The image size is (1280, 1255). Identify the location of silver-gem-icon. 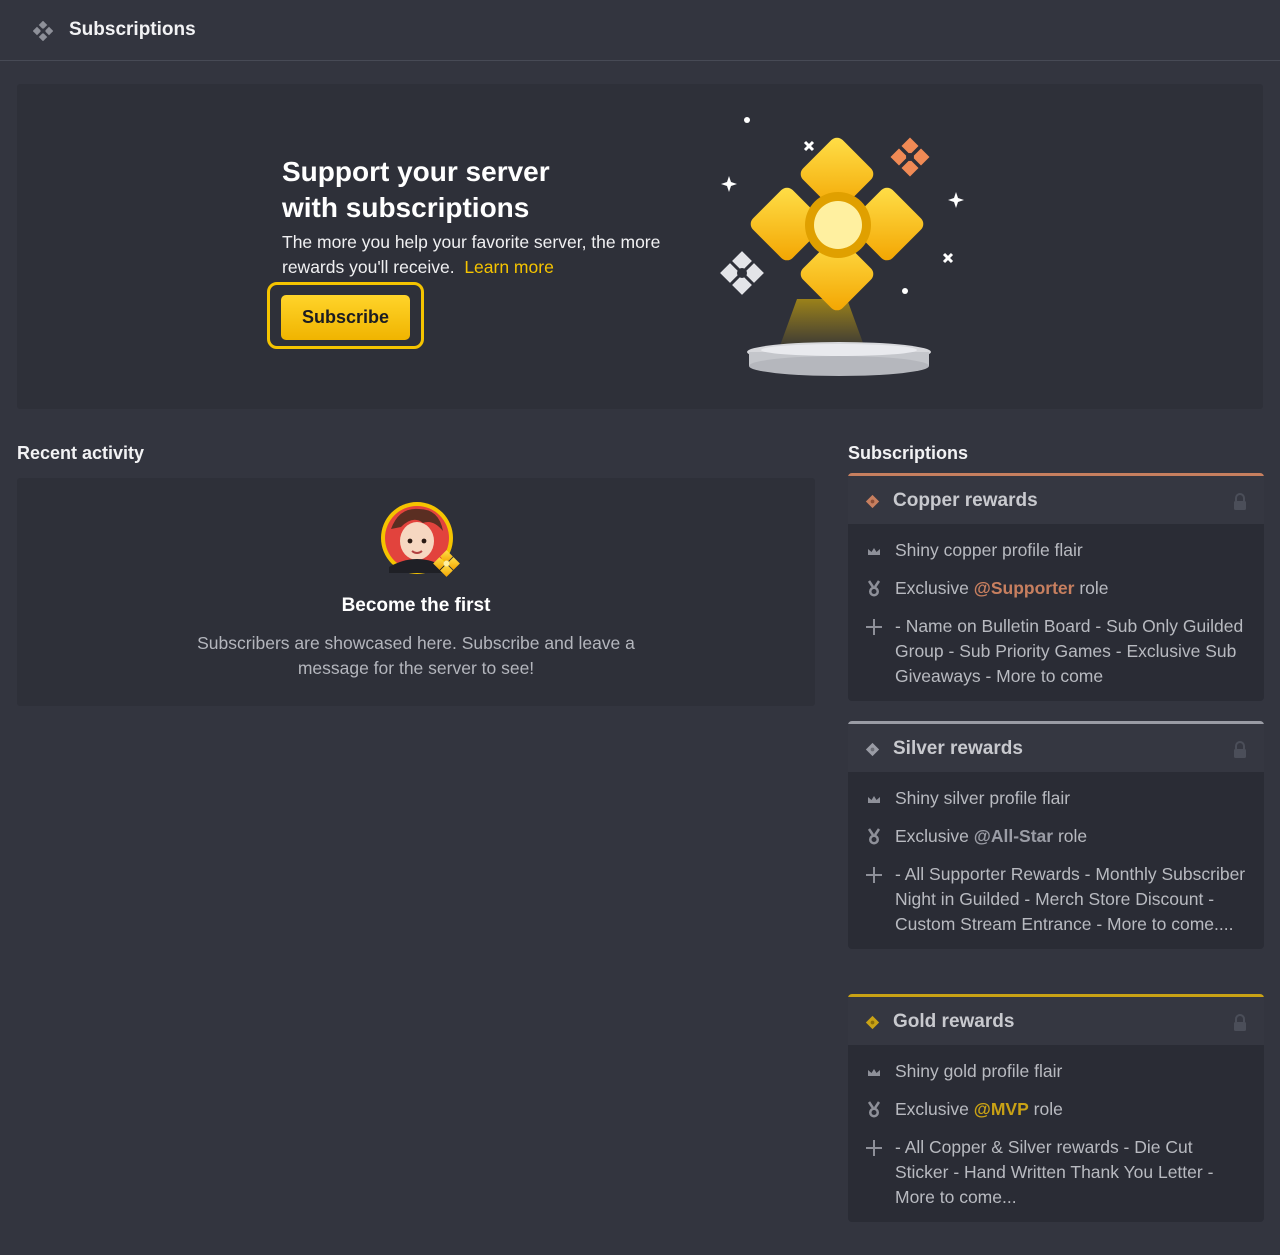
(872, 749).